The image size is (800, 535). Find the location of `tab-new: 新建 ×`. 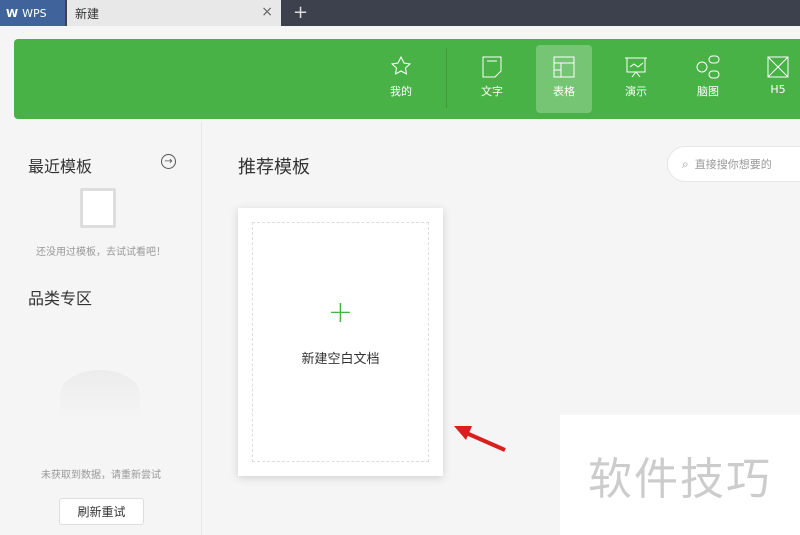

tab-new: 新建 × is located at coordinates (174, 13).